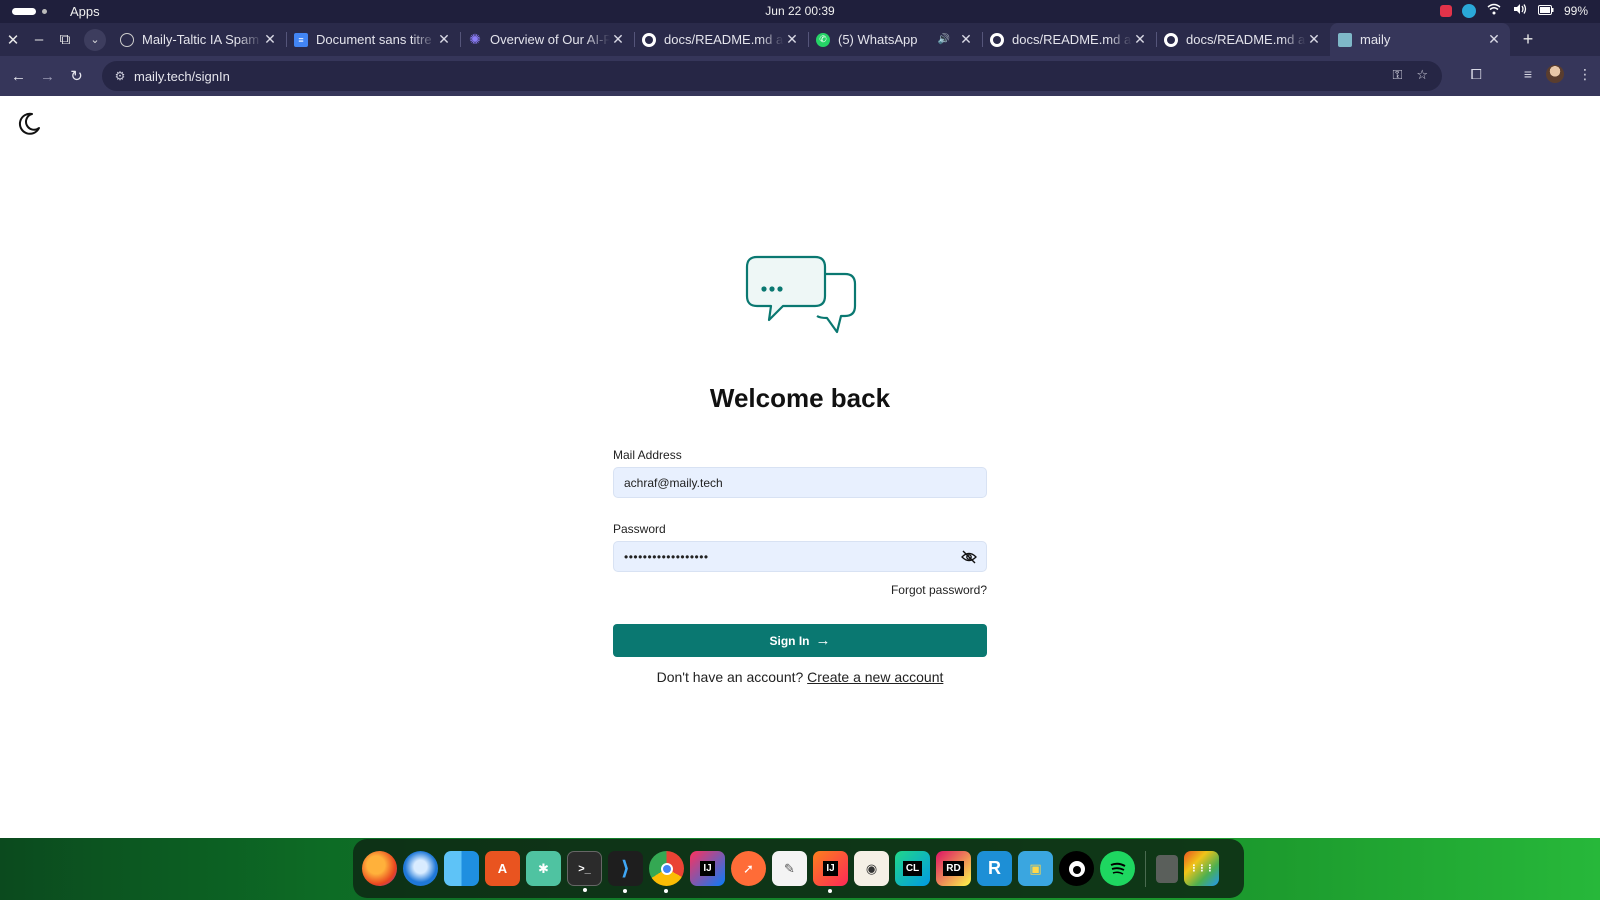  Describe the element at coordinates (1035, 868) in the screenshot. I see `dock-image-viewer-icon: ▣` at that location.